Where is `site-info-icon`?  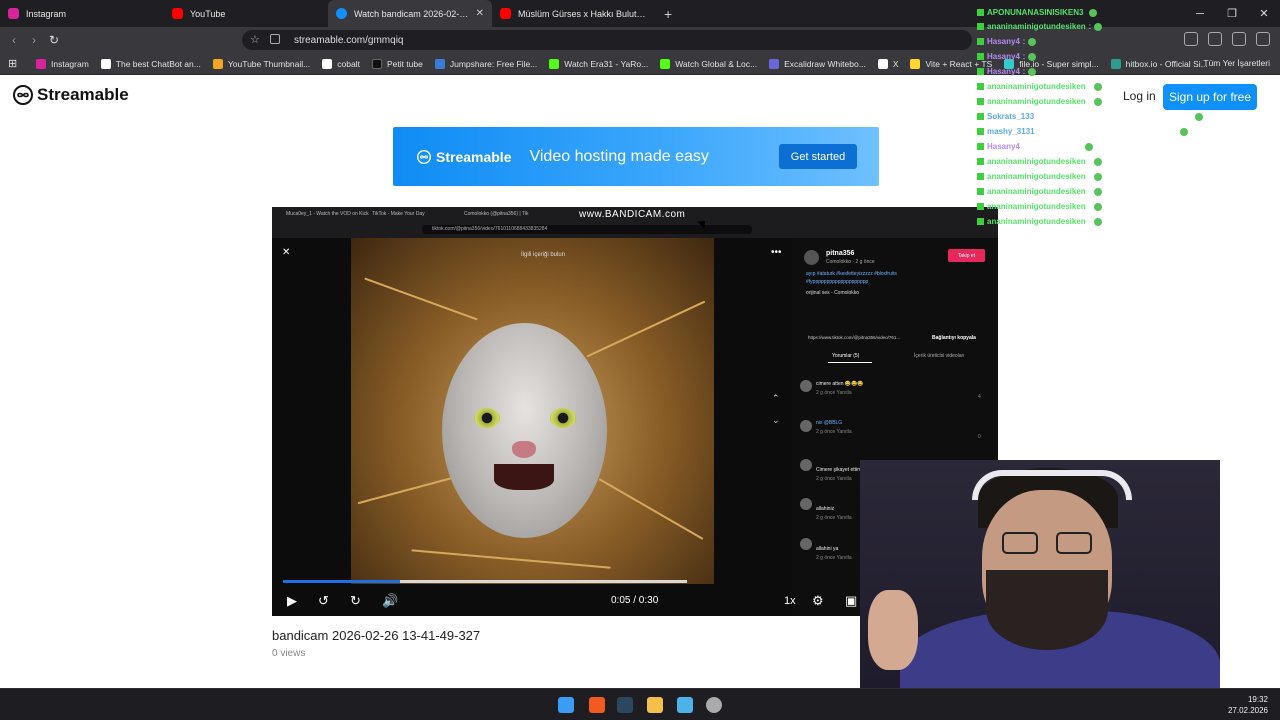 site-info-icon is located at coordinates (275, 39).